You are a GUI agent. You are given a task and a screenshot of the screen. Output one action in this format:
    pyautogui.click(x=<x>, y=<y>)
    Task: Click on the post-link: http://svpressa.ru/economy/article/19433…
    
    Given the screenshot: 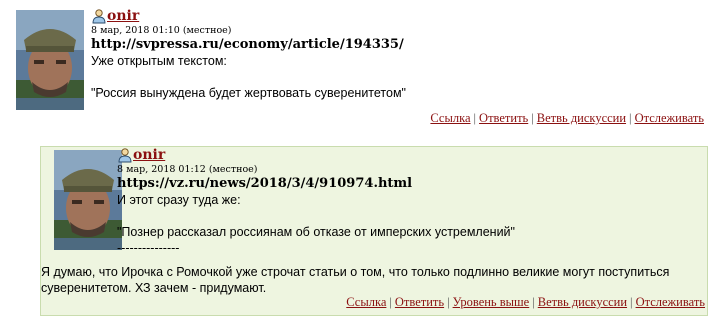 What is the action you would take?
    pyautogui.click(x=398, y=44)
    